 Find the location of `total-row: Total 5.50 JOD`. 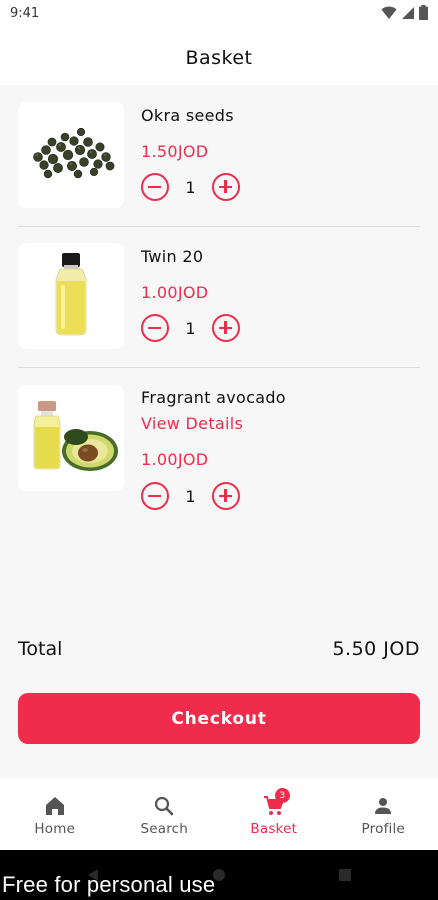

total-row: Total 5.50 JOD is located at coordinates (219, 649).